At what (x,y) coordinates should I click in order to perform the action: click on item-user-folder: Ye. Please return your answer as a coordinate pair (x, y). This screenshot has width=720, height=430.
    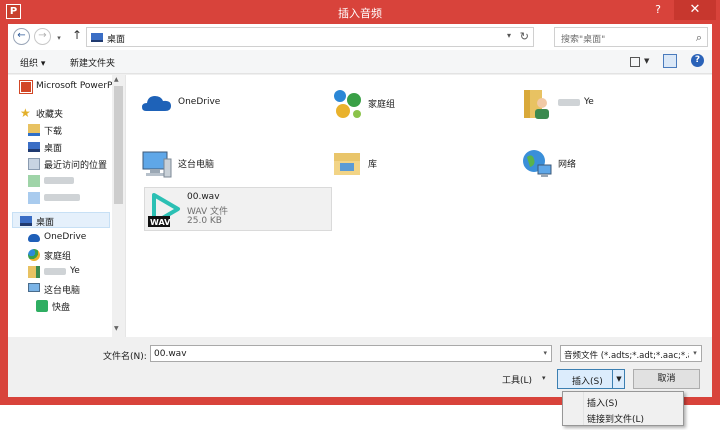
    Looking at the image, I should click on (606, 105).